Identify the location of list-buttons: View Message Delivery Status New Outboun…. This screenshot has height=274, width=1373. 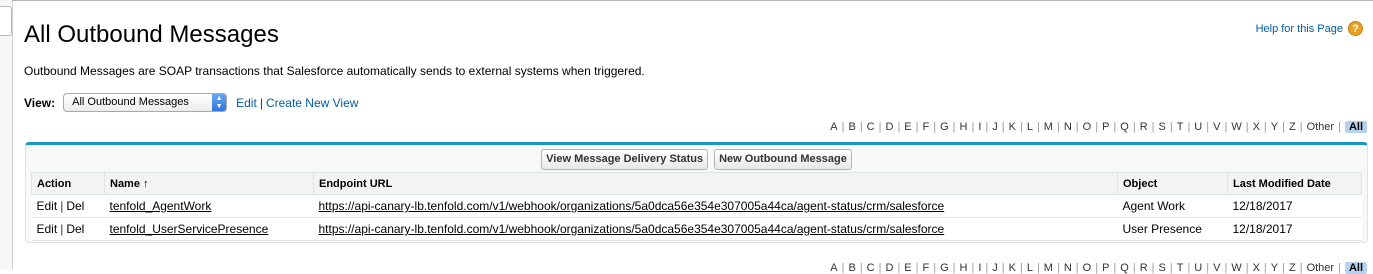
(696, 159).